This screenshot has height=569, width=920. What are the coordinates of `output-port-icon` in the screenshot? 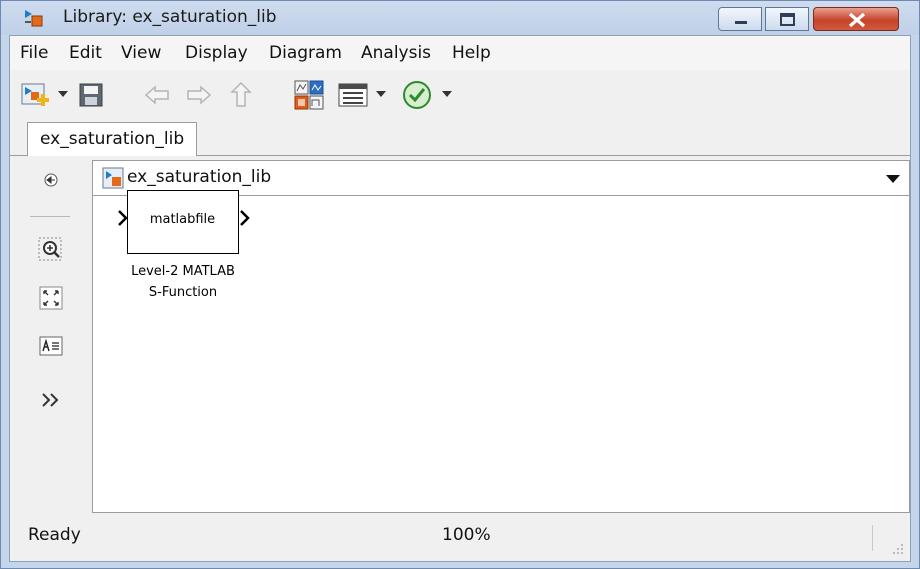 It's located at (245, 218).